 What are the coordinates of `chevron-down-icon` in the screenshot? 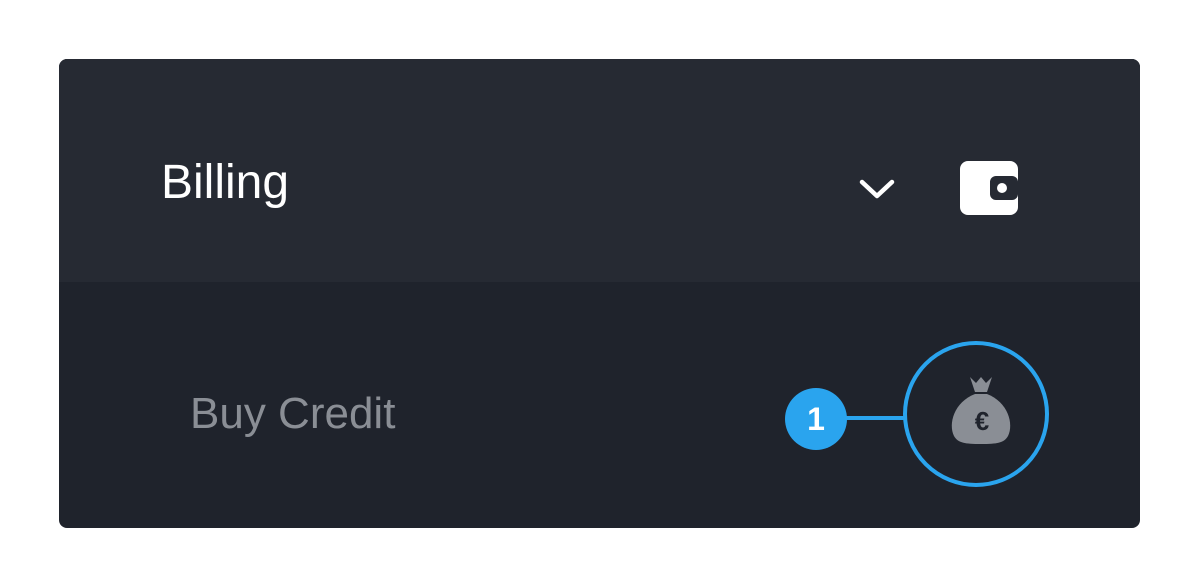 It's located at (877, 189).